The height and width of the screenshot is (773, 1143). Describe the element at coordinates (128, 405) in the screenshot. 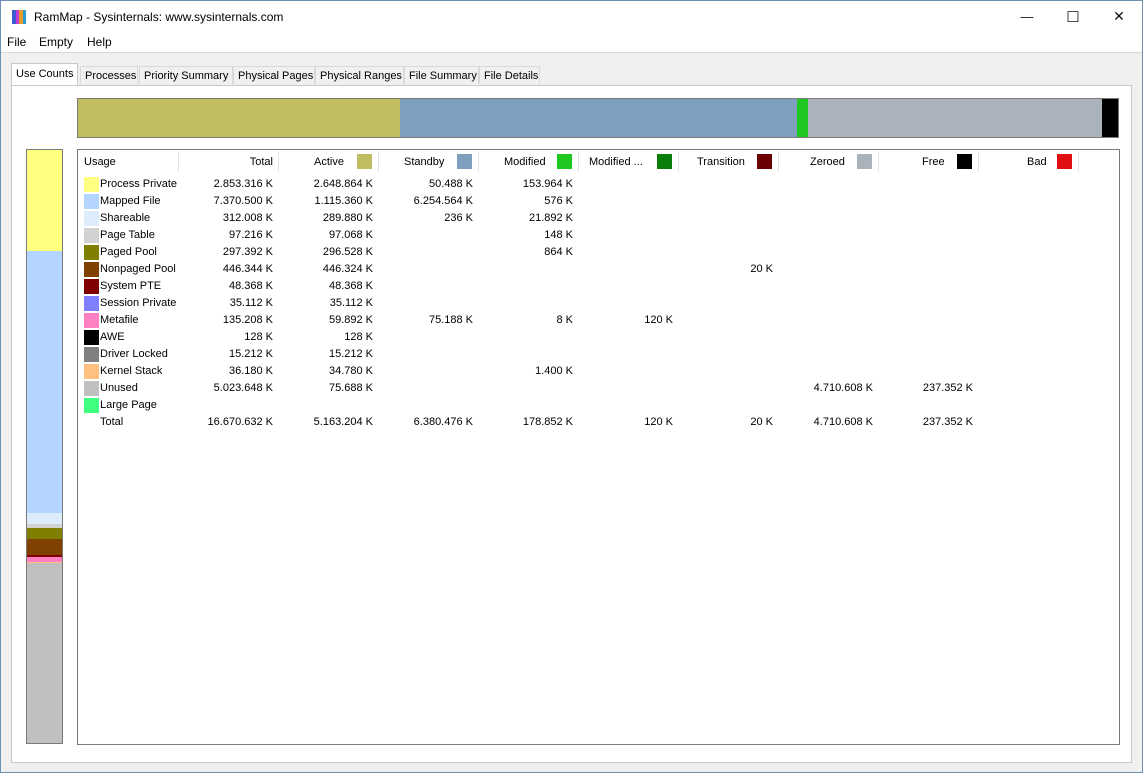

I see `usage-name: Large Page` at that location.